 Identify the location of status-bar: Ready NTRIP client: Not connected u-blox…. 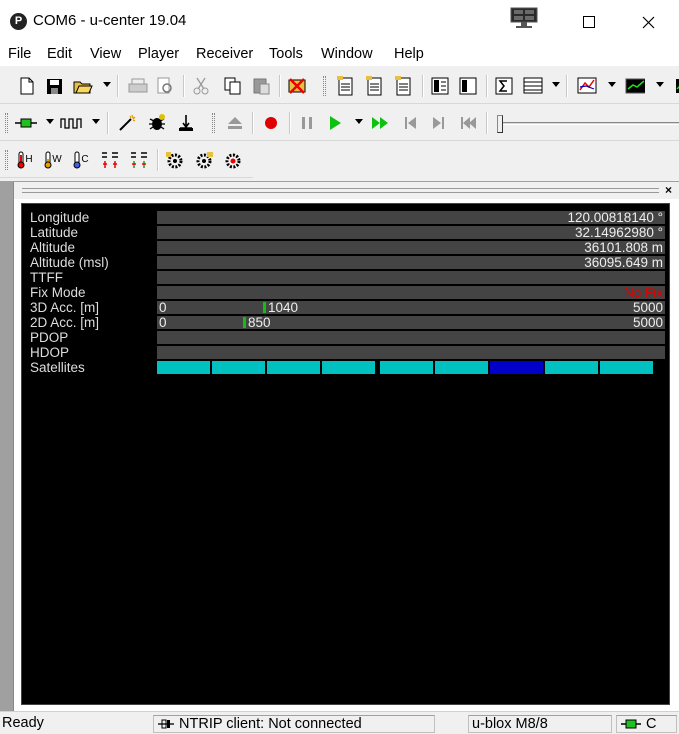
(339, 722).